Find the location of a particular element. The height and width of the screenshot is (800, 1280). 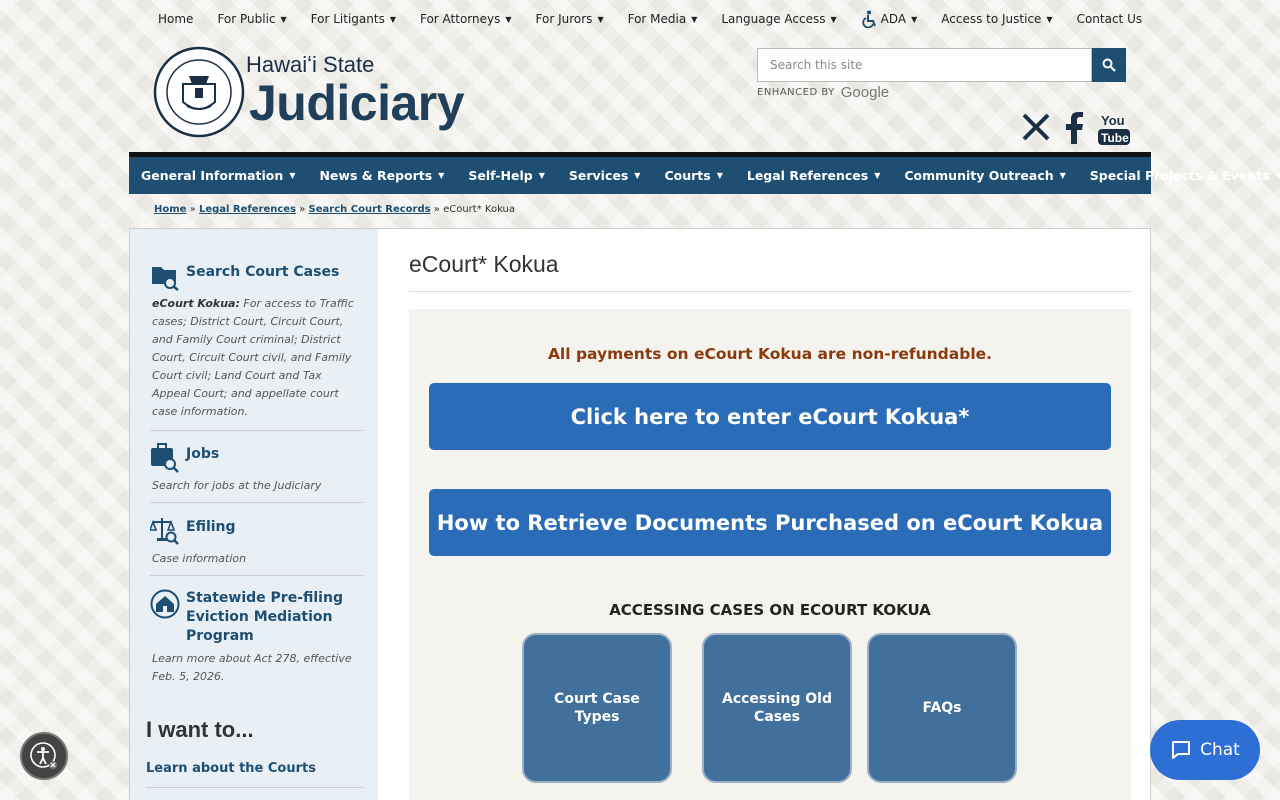

topnav-for-jurors: For Jurors ▼ is located at coordinates (576, 19).